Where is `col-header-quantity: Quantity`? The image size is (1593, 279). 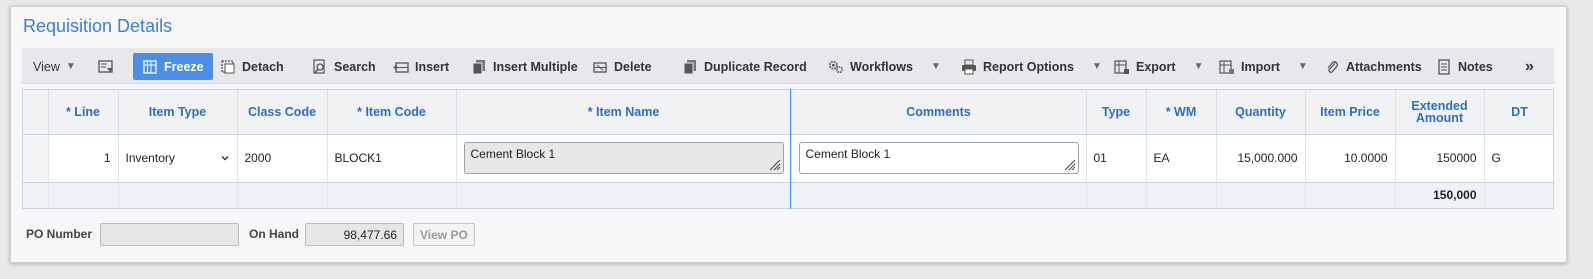 col-header-quantity: Quantity is located at coordinates (1261, 112).